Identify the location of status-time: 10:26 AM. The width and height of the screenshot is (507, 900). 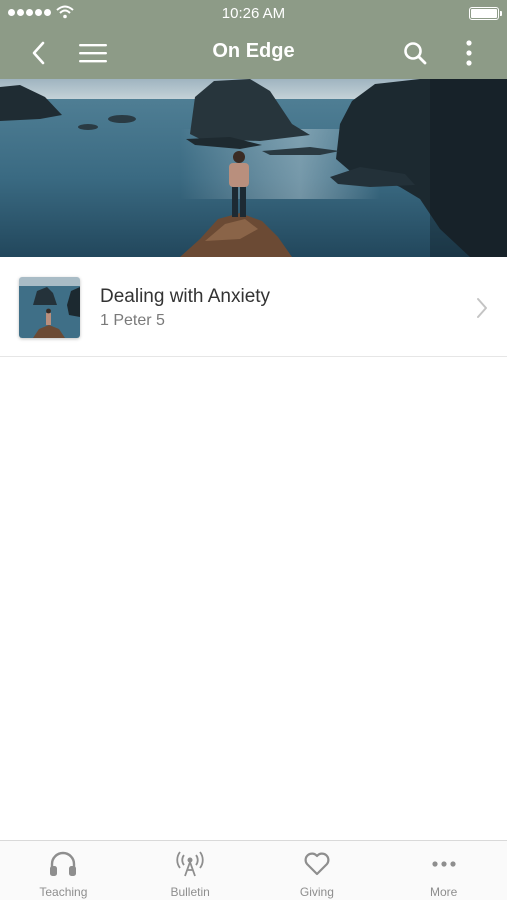
(253, 13).